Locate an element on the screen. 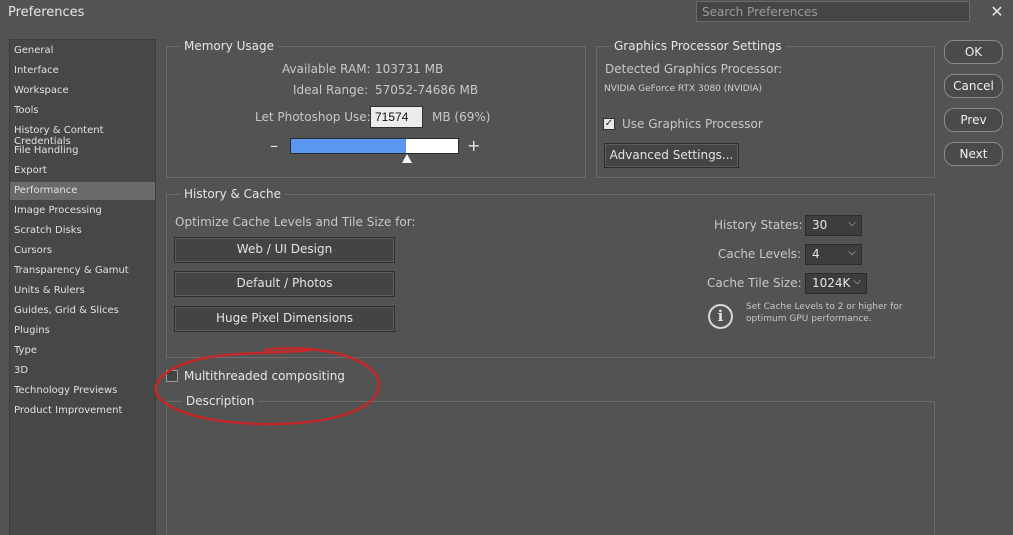  use-gpu-checkbox: ✓ is located at coordinates (609, 124).